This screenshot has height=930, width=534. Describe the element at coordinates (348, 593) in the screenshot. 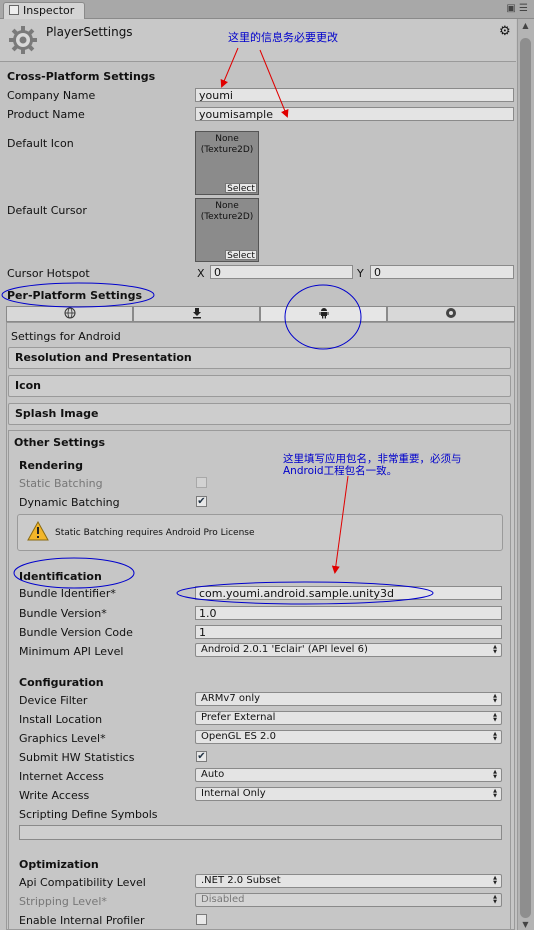

I see `bundle-identifier-input: com.youmi.android.sample.unity3d` at that location.